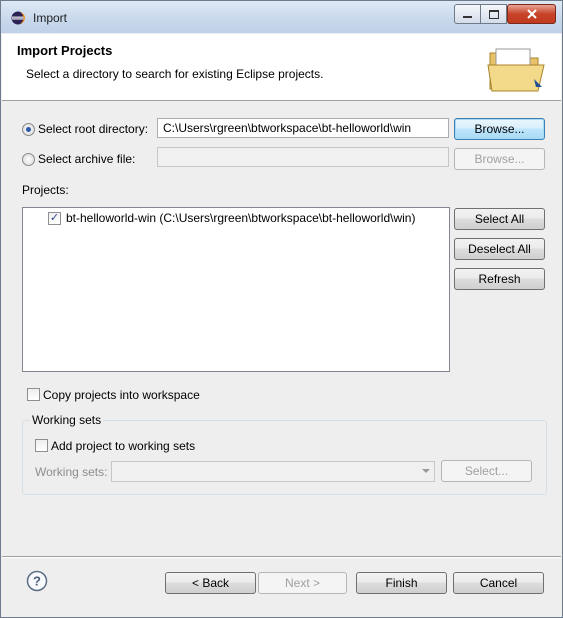 This screenshot has height=618, width=563. I want to click on root-directory-radio, so click(28, 129).